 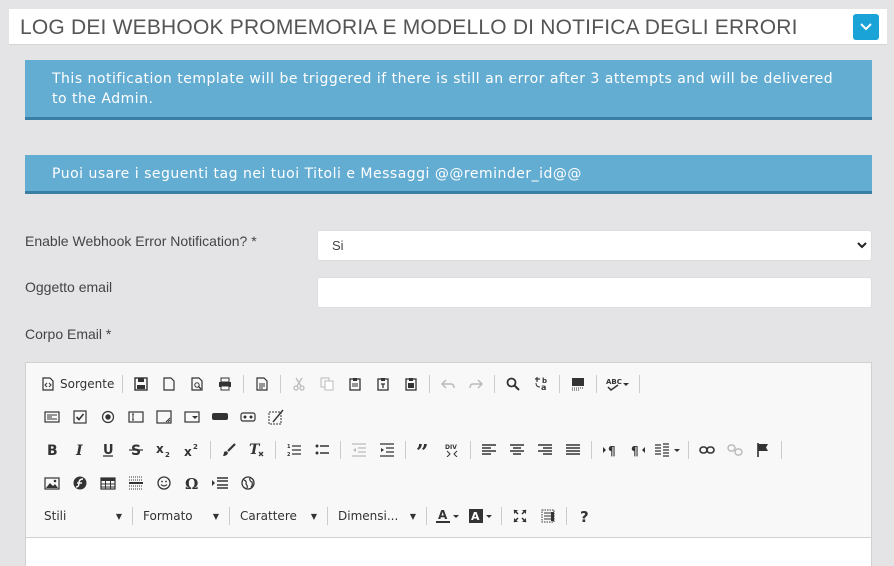 I want to click on paste-button, so click(x=355, y=384).